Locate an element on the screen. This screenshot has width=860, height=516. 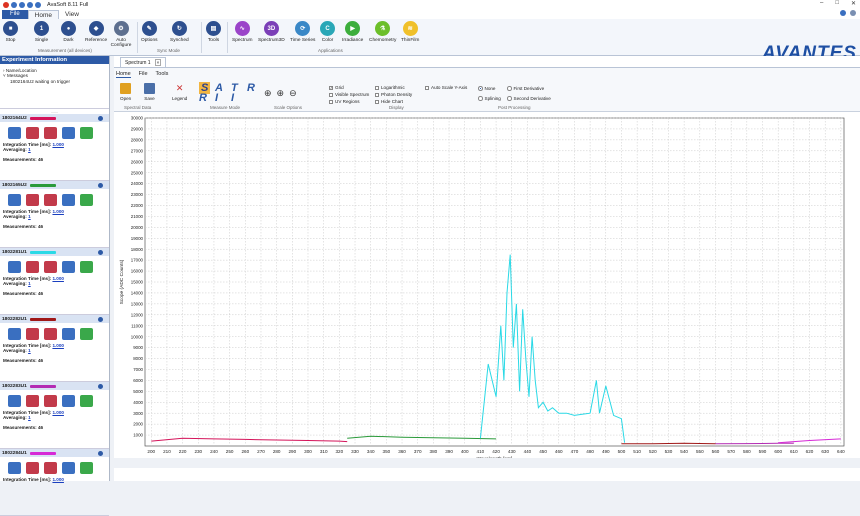
tab-view: View is located at coordinates (72, 14).